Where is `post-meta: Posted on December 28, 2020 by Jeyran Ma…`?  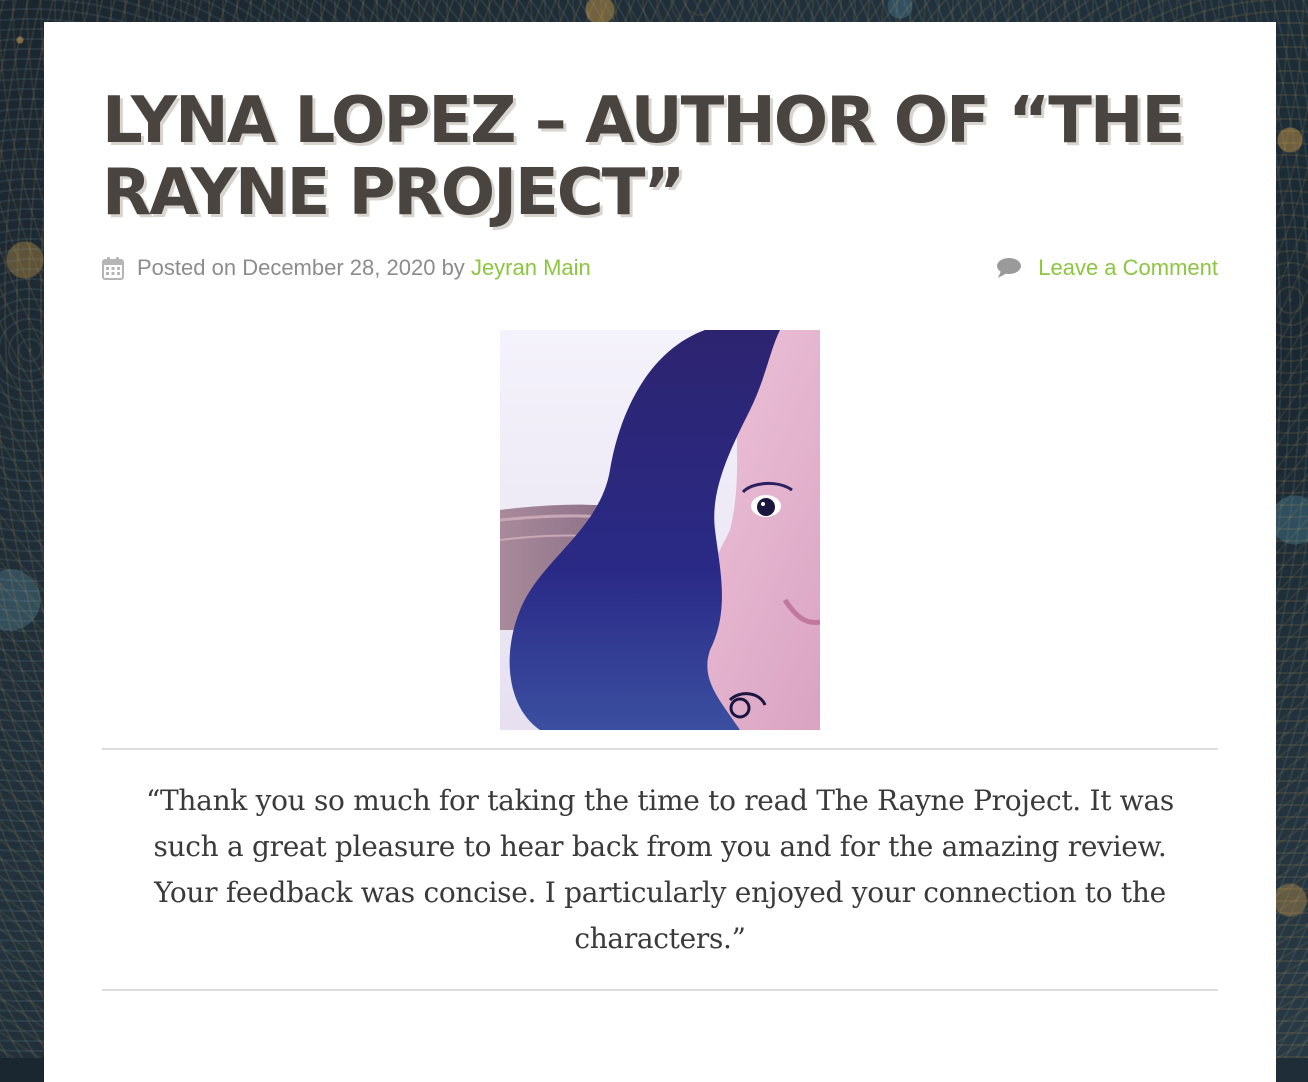
post-meta: Posted on December 28, 2020 by Jeyran Ma… is located at coordinates (660, 268).